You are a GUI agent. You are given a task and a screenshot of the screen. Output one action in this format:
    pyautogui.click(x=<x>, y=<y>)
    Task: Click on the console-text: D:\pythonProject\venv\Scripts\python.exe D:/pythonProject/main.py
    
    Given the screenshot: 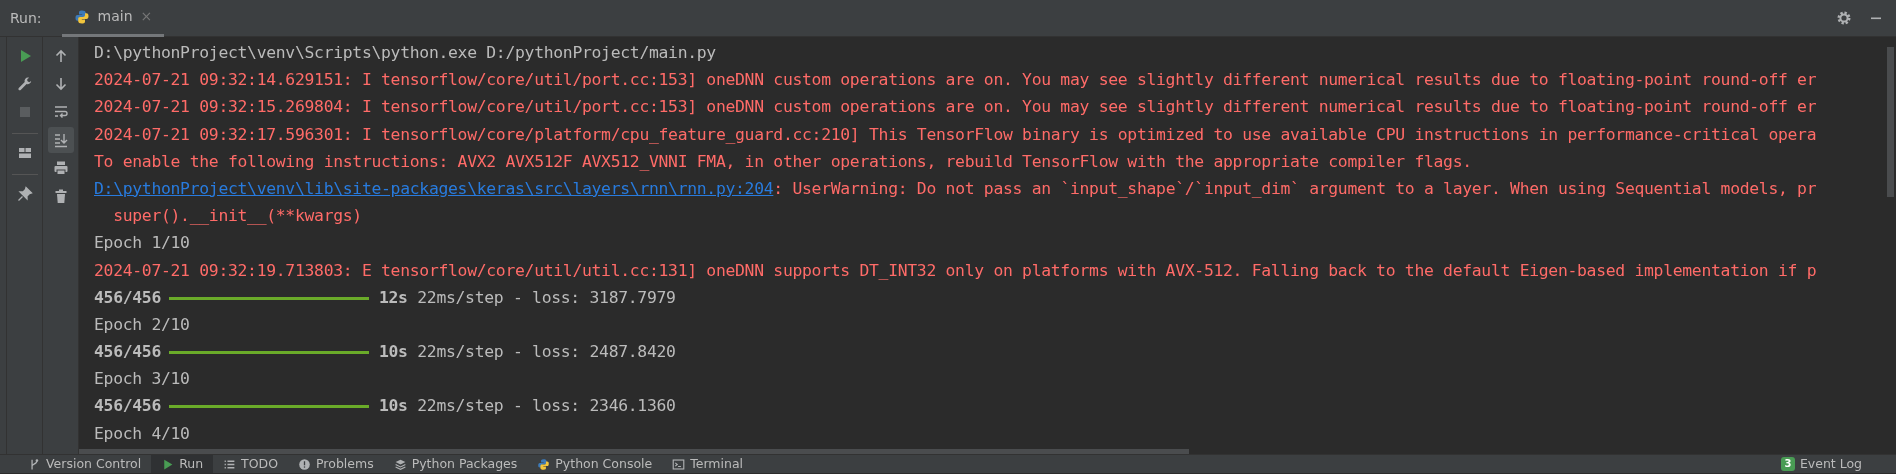 What is the action you would take?
    pyautogui.click(x=405, y=52)
    